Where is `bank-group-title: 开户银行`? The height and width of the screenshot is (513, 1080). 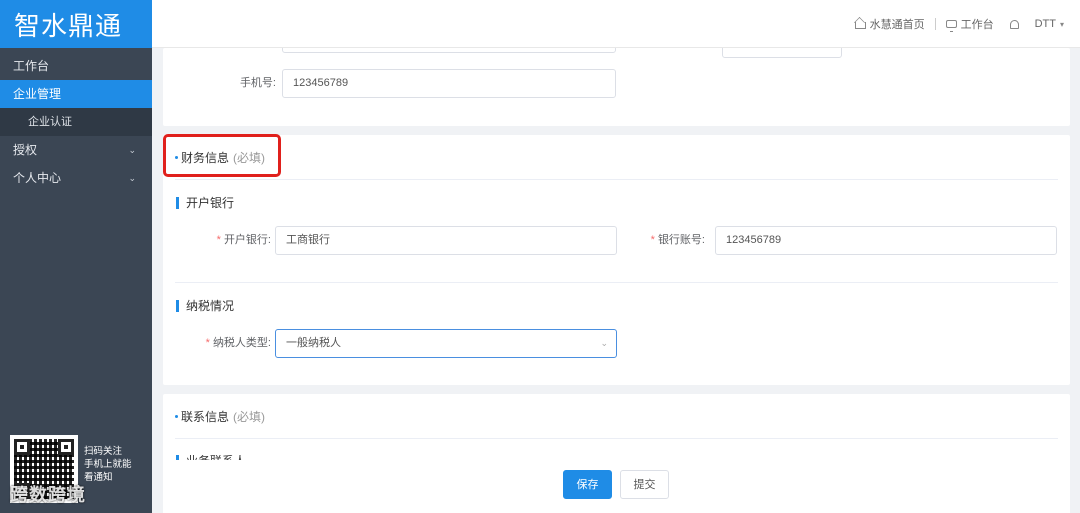
bank-group-title: 开户银行 is located at coordinates (205, 203).